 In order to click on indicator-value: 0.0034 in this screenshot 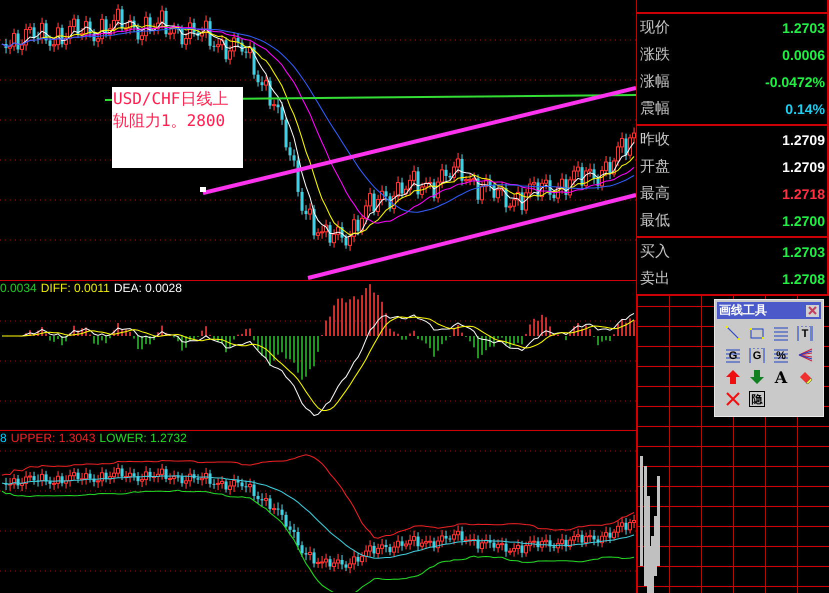, I will do `click(18, 288)`.